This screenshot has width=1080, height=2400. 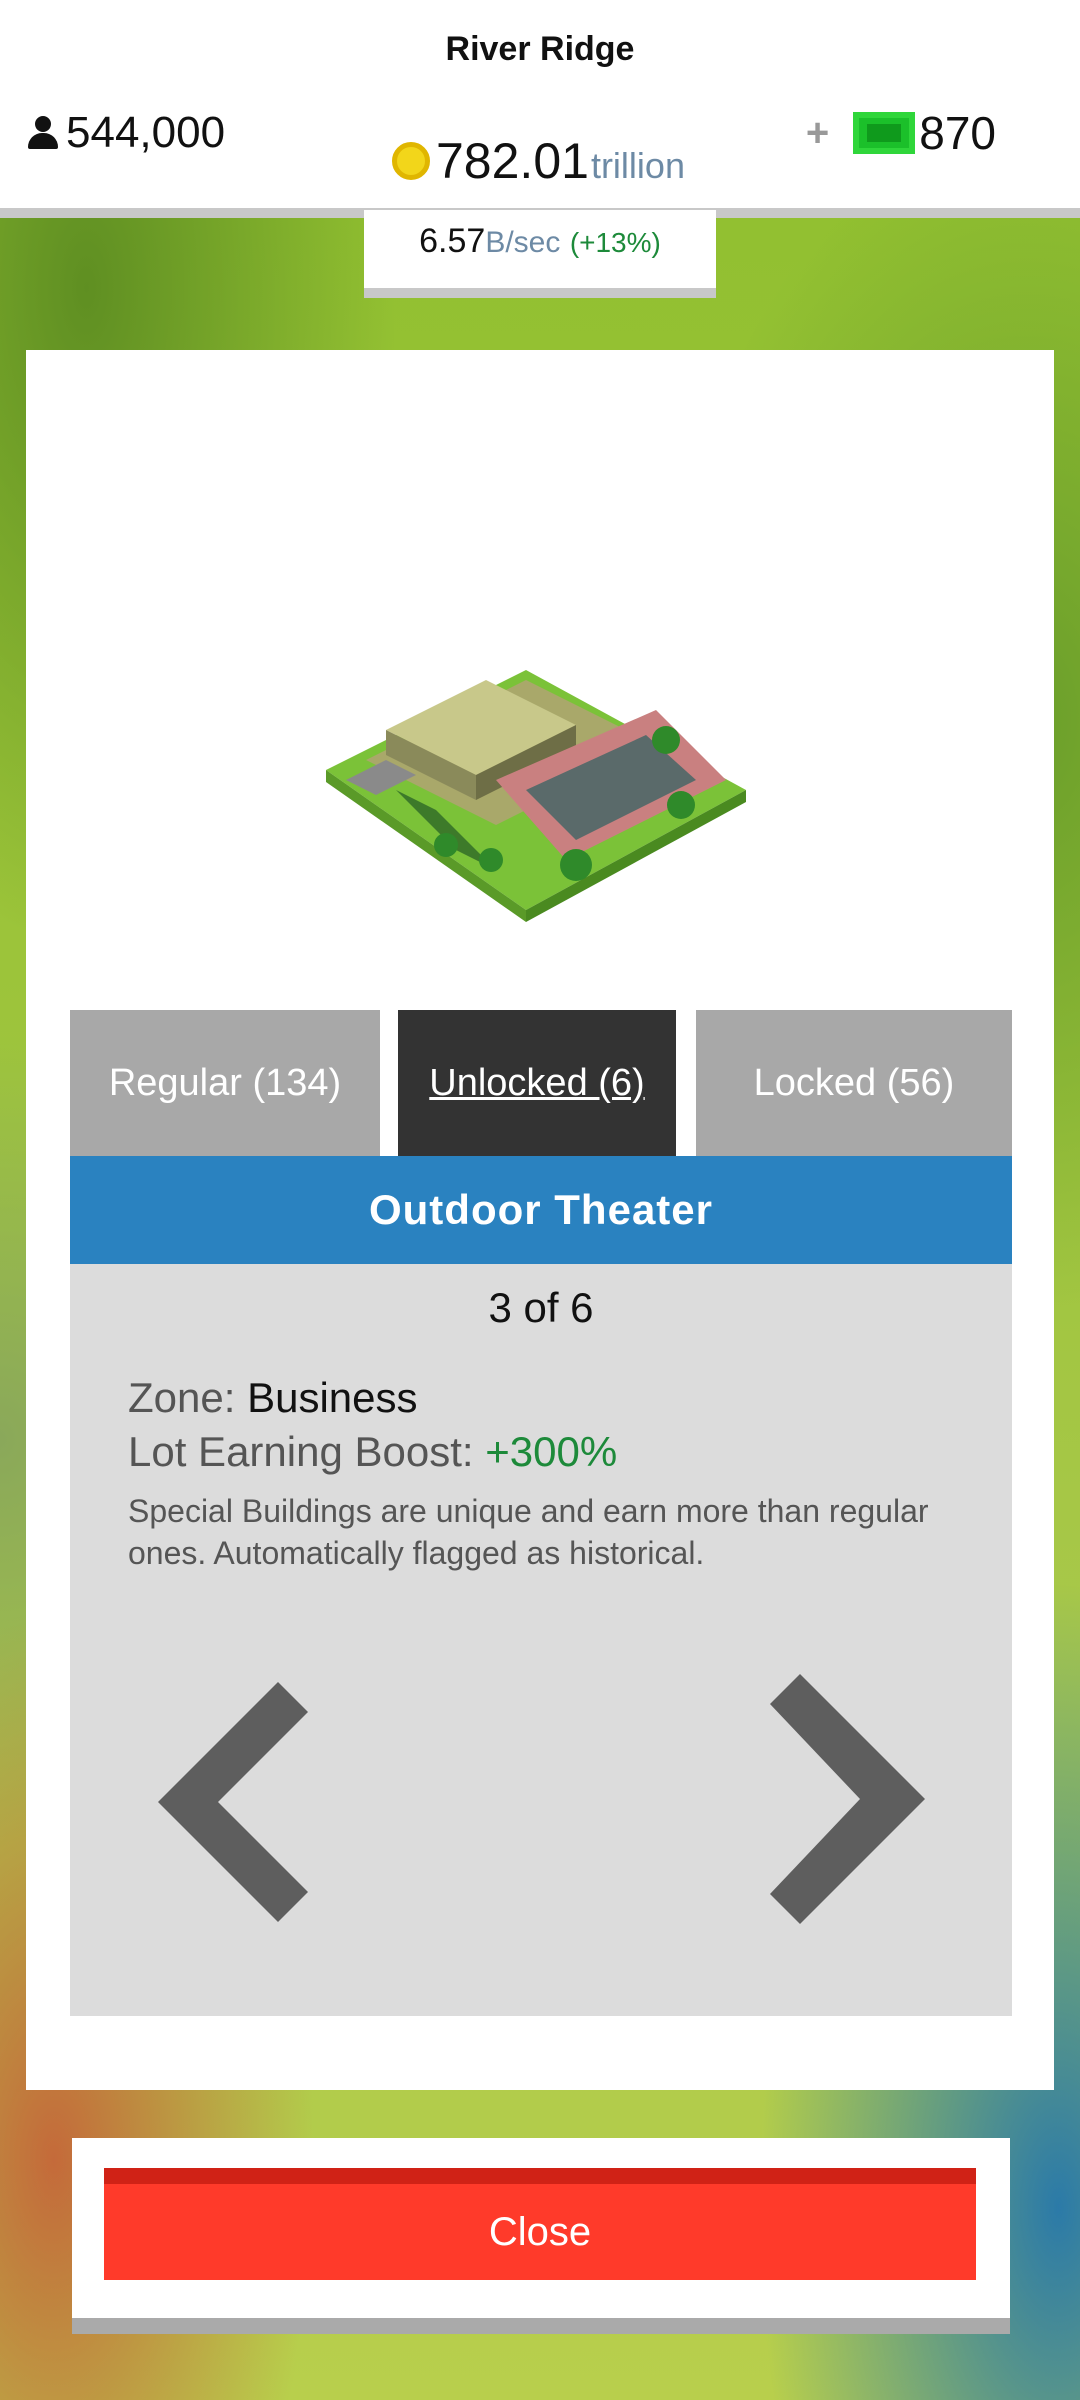 I want to click on person-icon, so click(x=43, y=133).